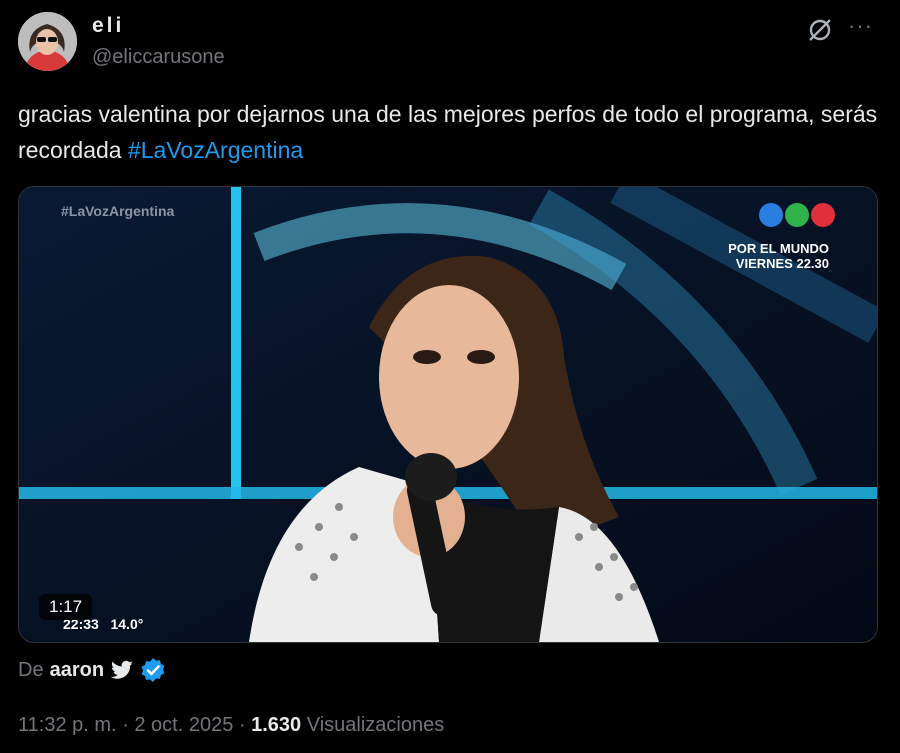  I want to click on video-duration-badge: 1:17, so click(66, 607).